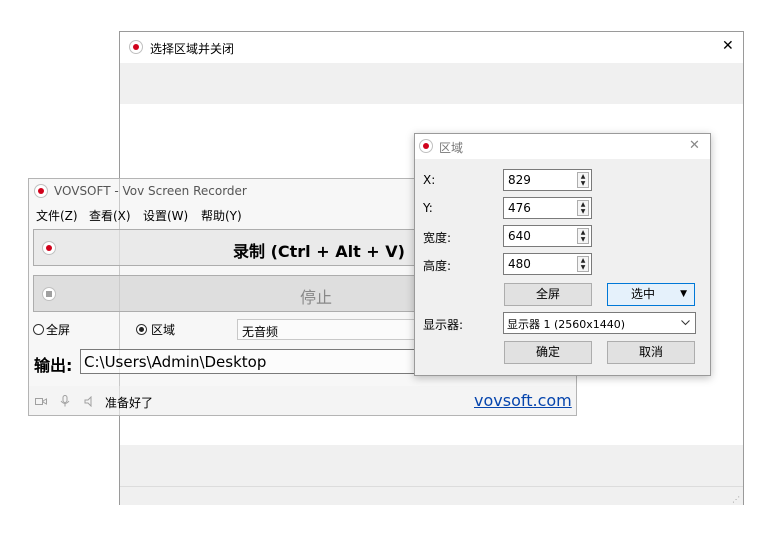  I want to click on speaker-icon, so click(89, 401).